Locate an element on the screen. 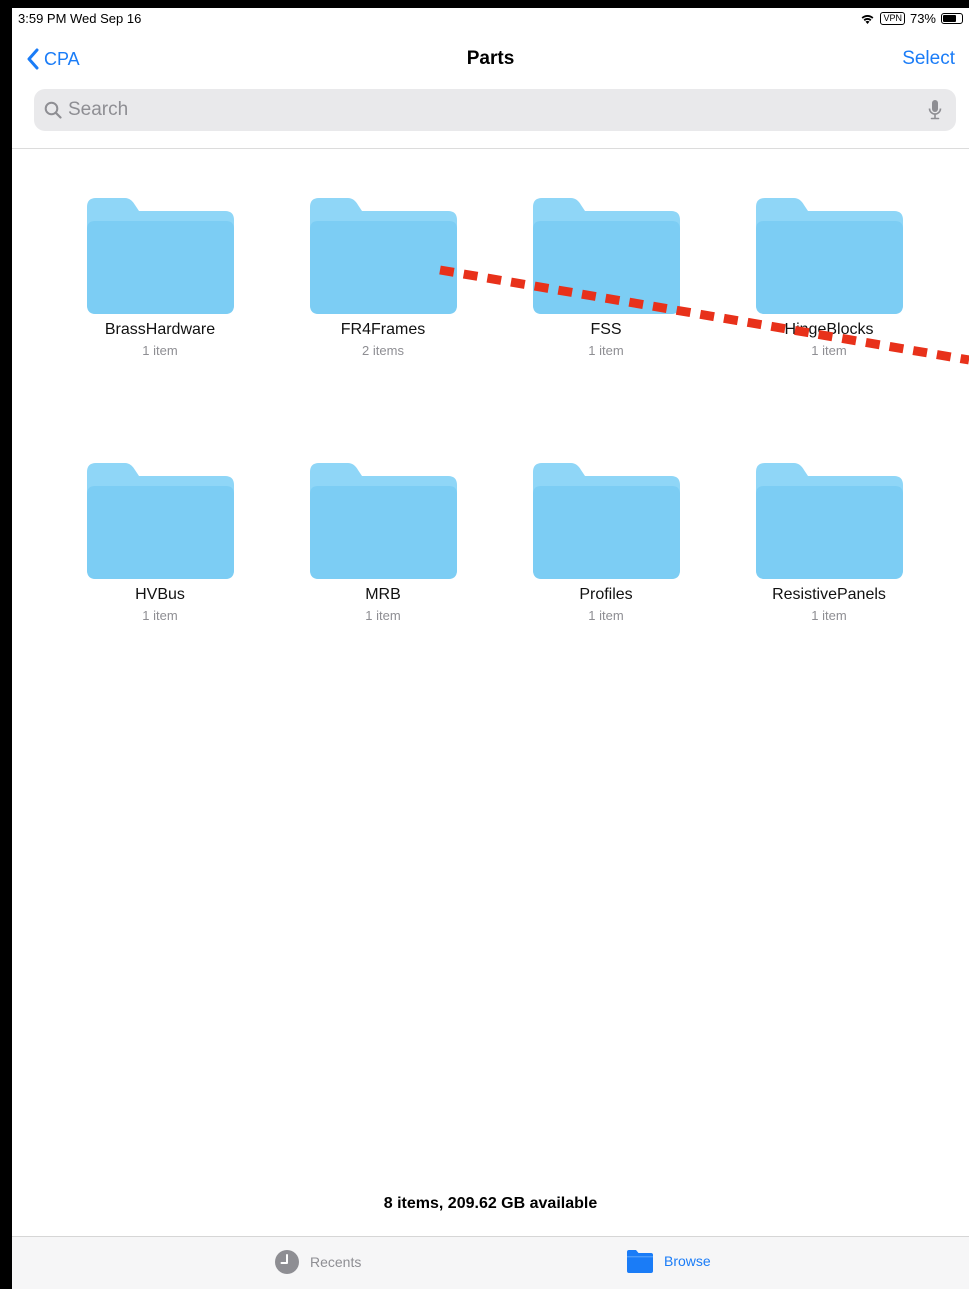  folder-item-count: 2 items is located at coordinates (383, 350).